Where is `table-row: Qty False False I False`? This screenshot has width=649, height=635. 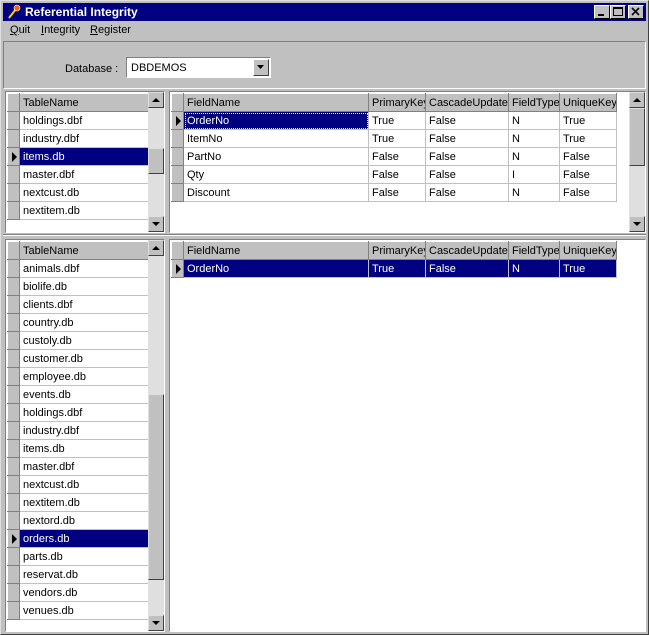 table-row: Qty False False I False is located at coordinates (394, 174).